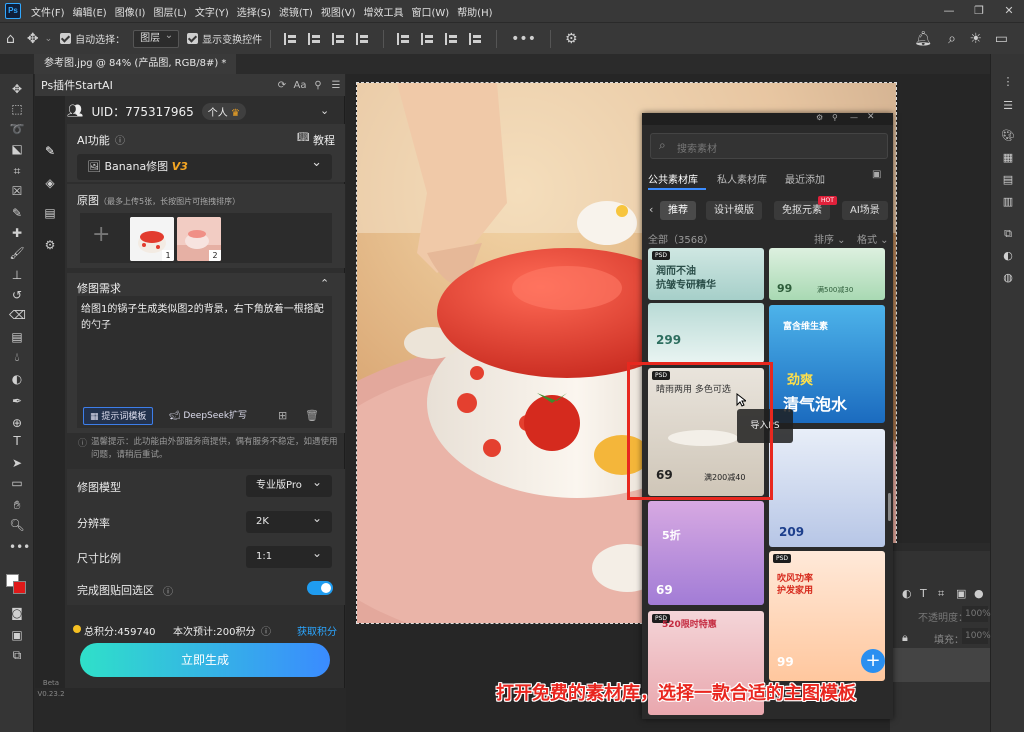 This screenshot has height=732, width=1024. I want to click on deepseek-button: 🐋︎ DeepSeek扩写, so click(208, 416).